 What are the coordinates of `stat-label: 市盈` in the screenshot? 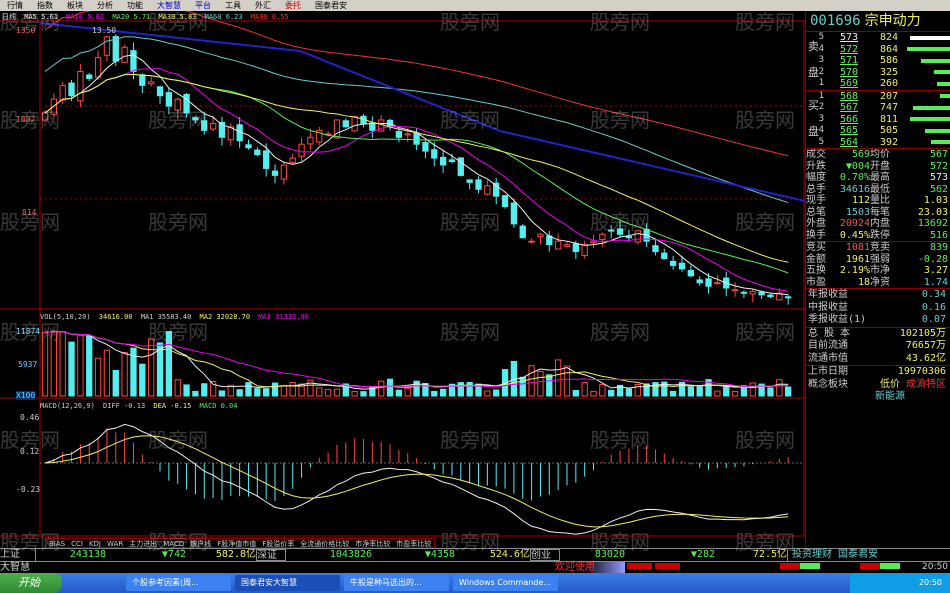 It's located at (816, 282).